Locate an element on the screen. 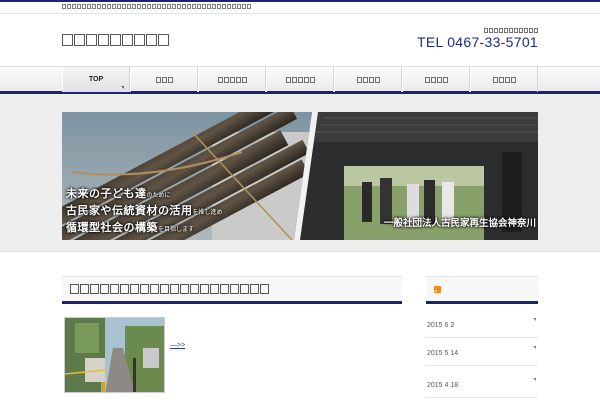 The image size is (600, 400). entry-date: 2015 6 2 is located at coordinates (441, 325).